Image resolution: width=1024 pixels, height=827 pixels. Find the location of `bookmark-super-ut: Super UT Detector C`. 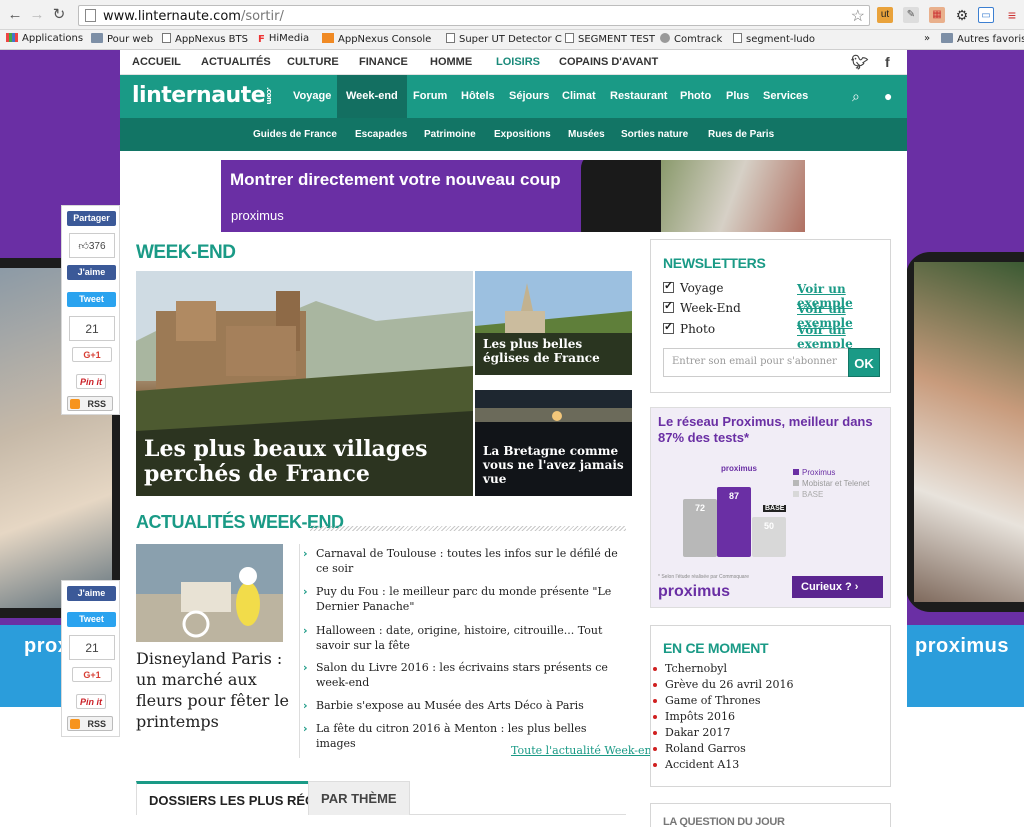

bookmark-super-ut: Super UT Detector C is located at coordinates (504, 39).